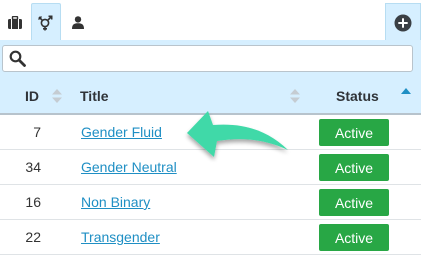 The width and height of the screenshot is (432, 255). Describe the element at coordinates (210, 237) in the screenshot. I see `table-row: 22 Transgender Active` at that location.